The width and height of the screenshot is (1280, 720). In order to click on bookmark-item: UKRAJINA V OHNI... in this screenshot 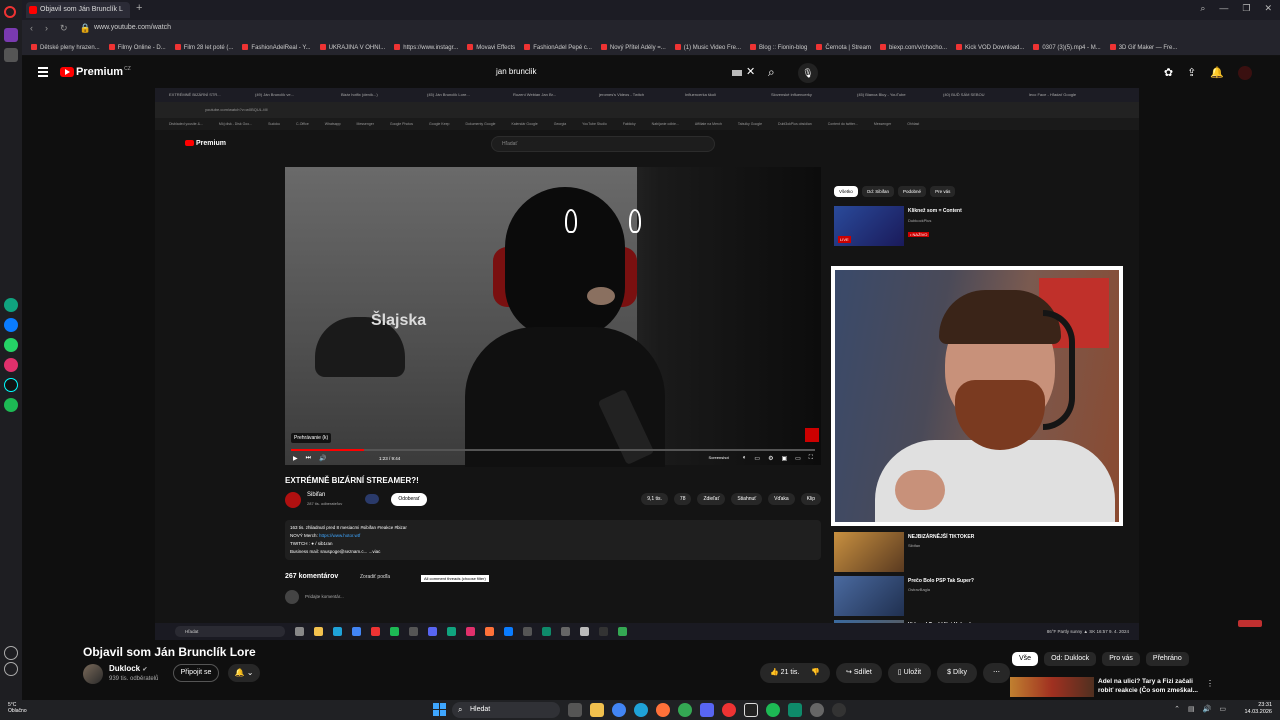, I will do `click(353, 47)`.